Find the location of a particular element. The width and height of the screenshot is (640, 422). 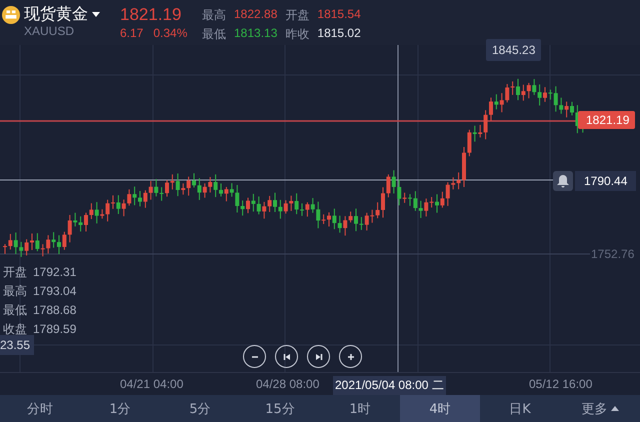

ohlc-value: 1792.31 is located at coordinates (54, 272).